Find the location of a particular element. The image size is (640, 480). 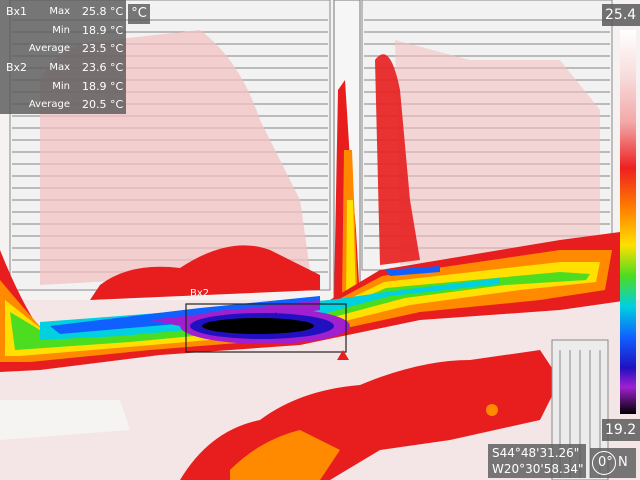

unit-label: °C is located at coordinates (139, 14).